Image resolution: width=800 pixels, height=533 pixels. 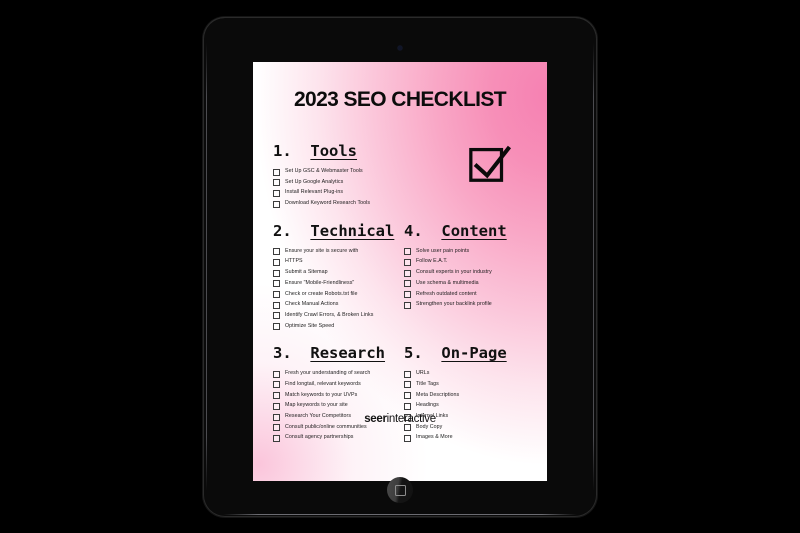 I want to click on list-item: Download Keyword Research Tools, so click(x=339, y=203).